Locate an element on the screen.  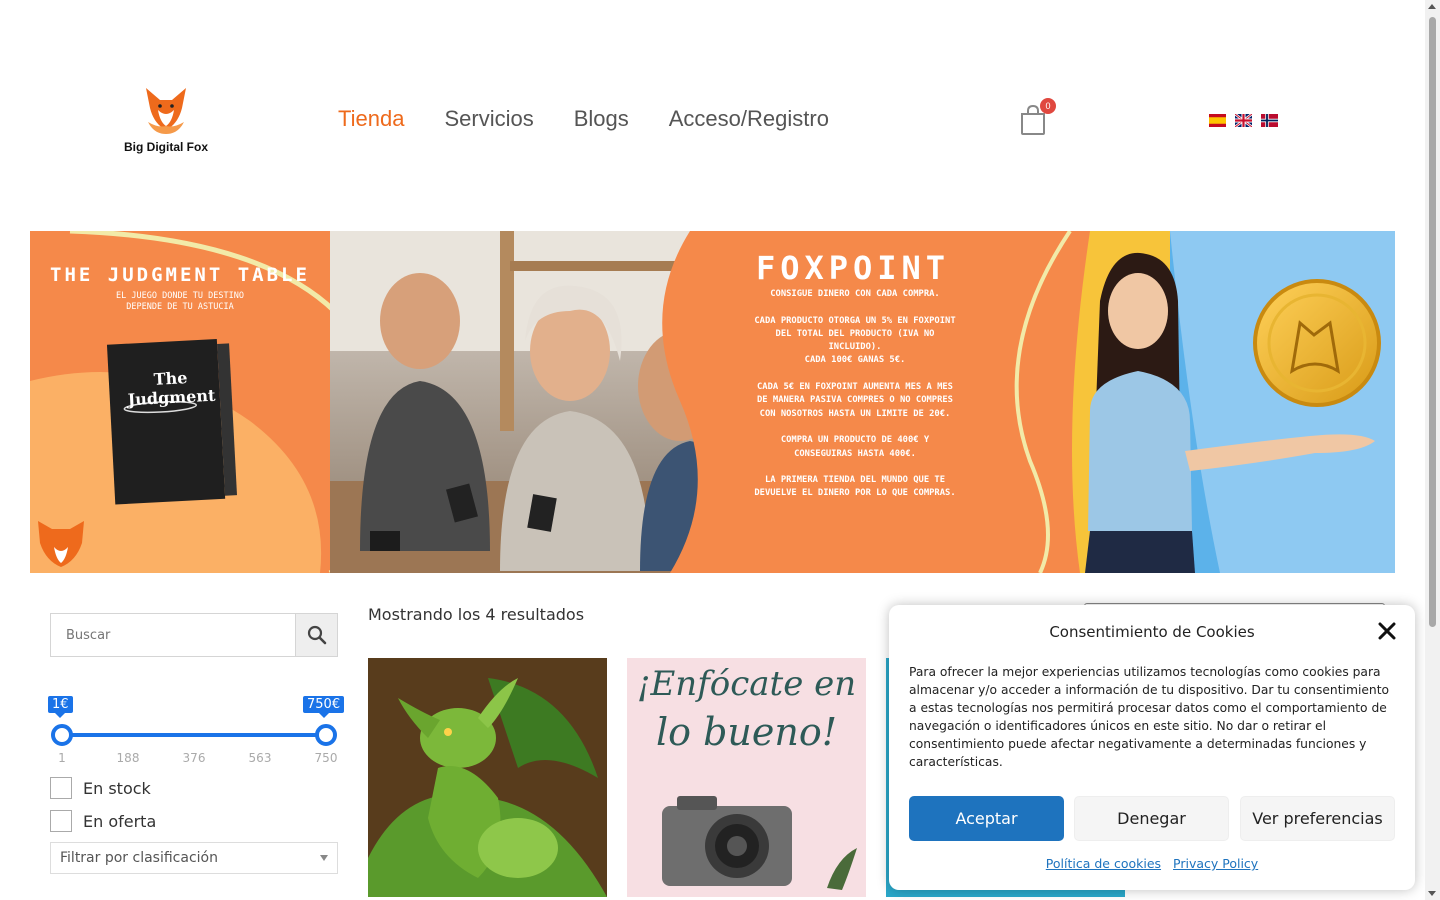
search-icon is located at coordinates (316, 635).